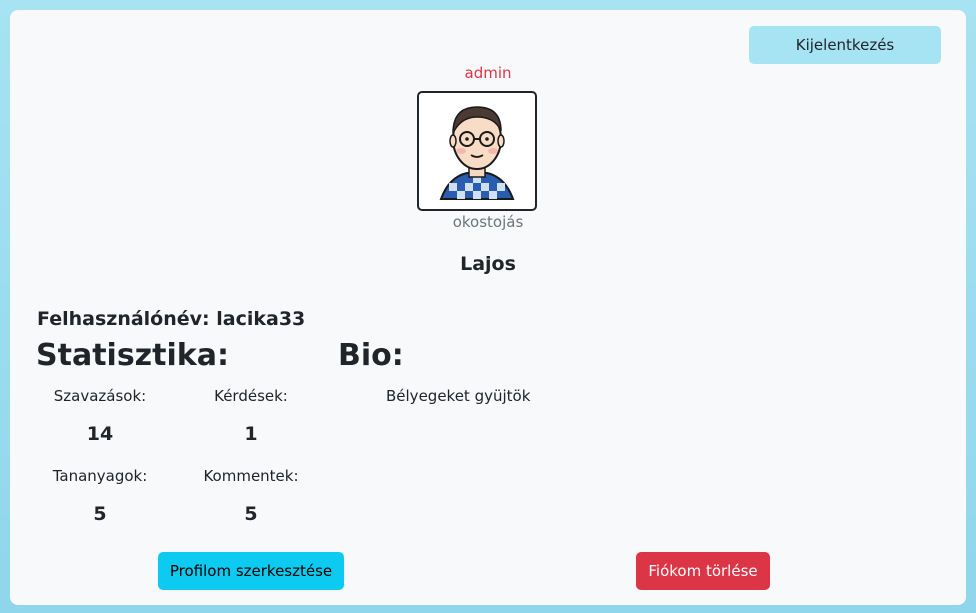  I want to click on username-line: Felhasználónév: lacika33, so click(171, 319).